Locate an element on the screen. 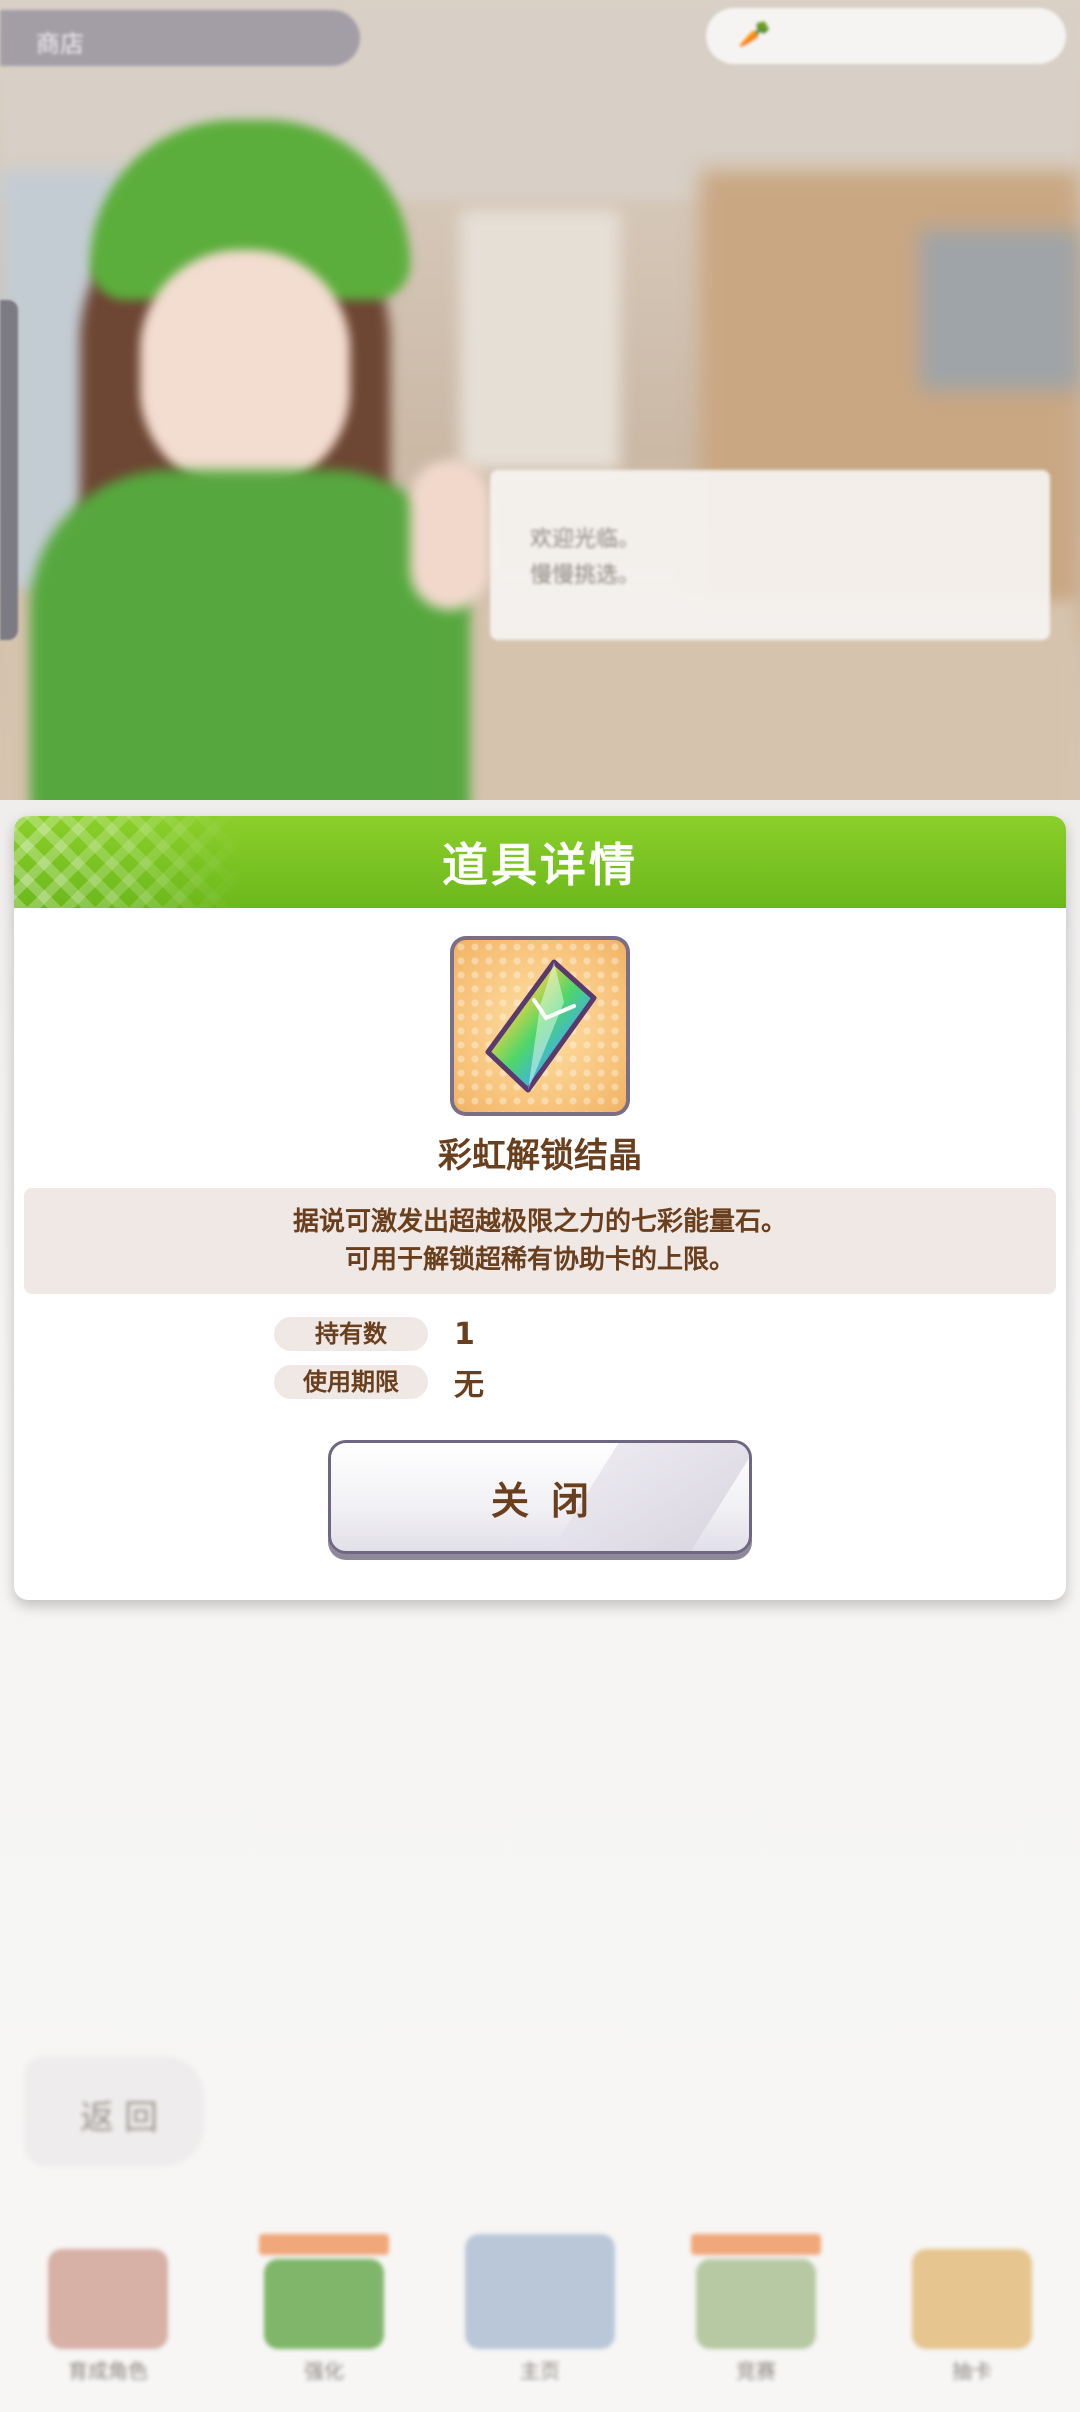  bottom-nav: 育成角色 强化 主页 竞赛 抽卡 is located at coordinates (540, 2316).